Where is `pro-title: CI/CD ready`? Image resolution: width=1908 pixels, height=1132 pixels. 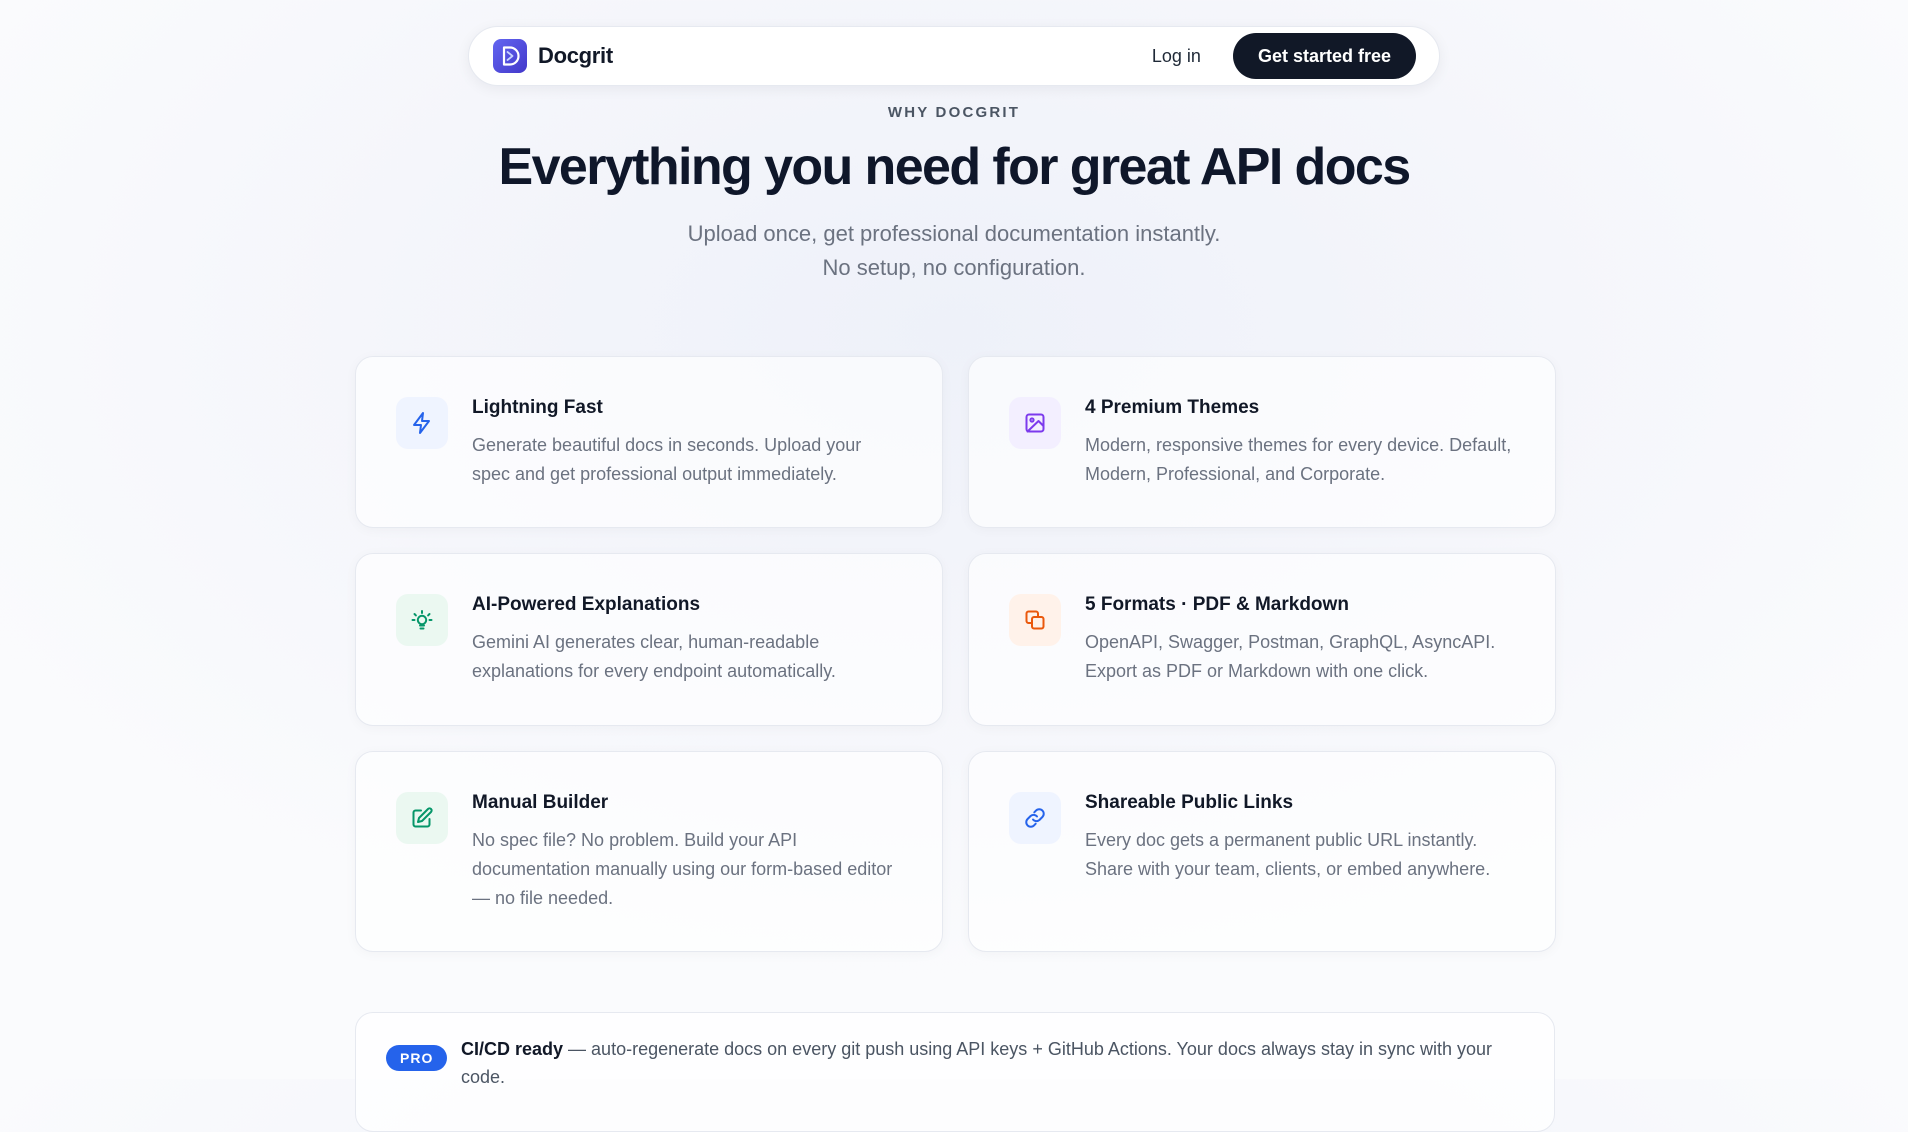 pro-title: CI/CD ready is located at coordinates (512, 1049).